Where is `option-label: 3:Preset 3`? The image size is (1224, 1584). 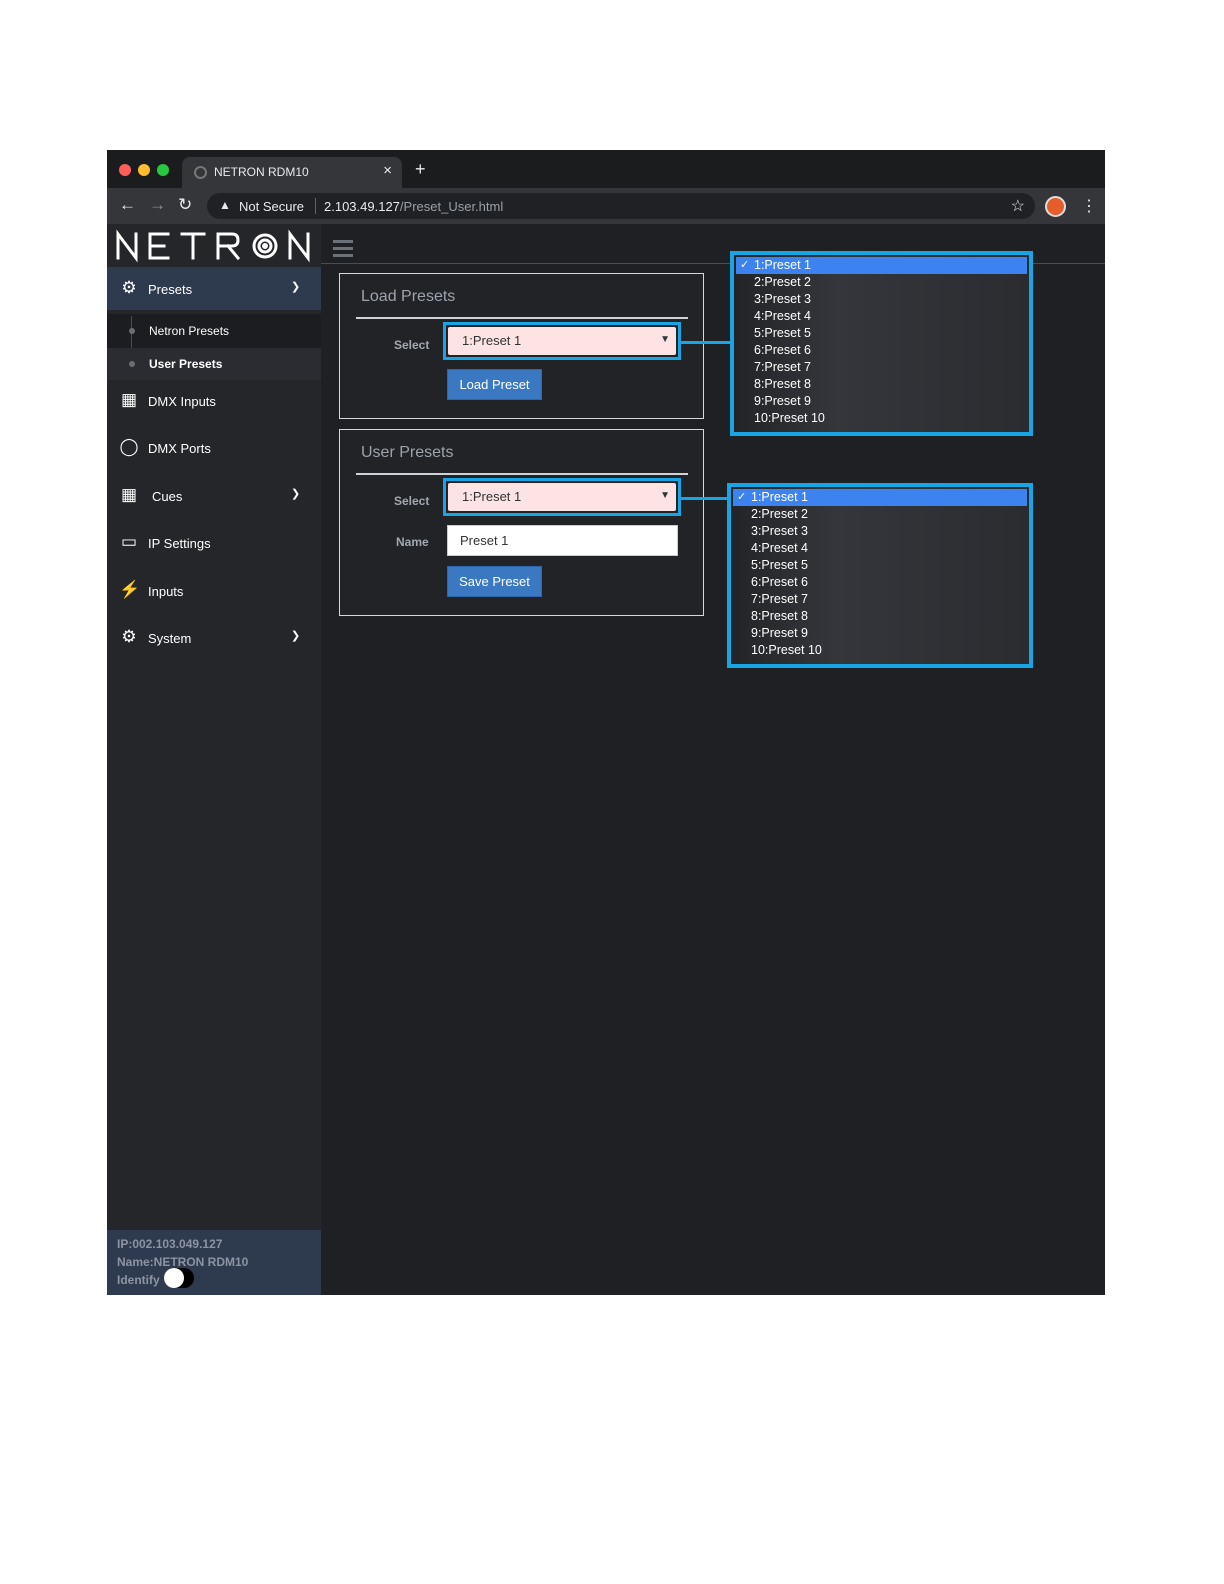
option-label: 3:Preset 3 is located at coordinates (779, 531).